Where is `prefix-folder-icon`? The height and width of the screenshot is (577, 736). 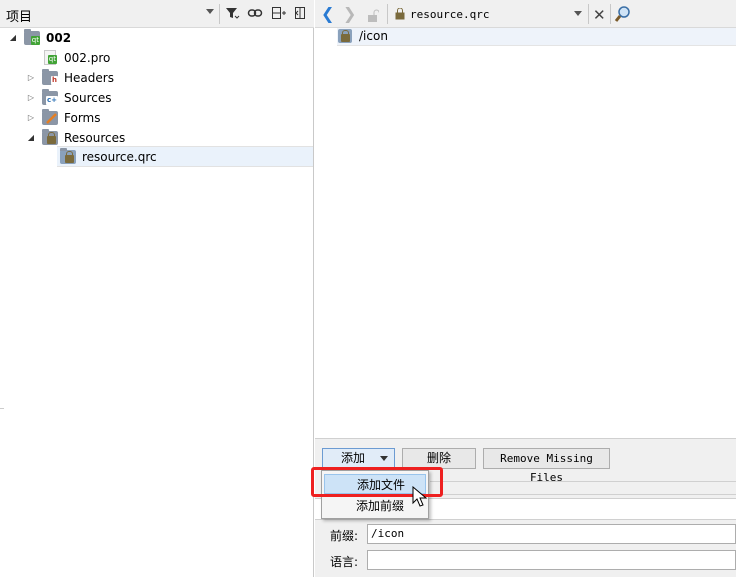 prefix-folder-icon is located at coordinates (345, 36).